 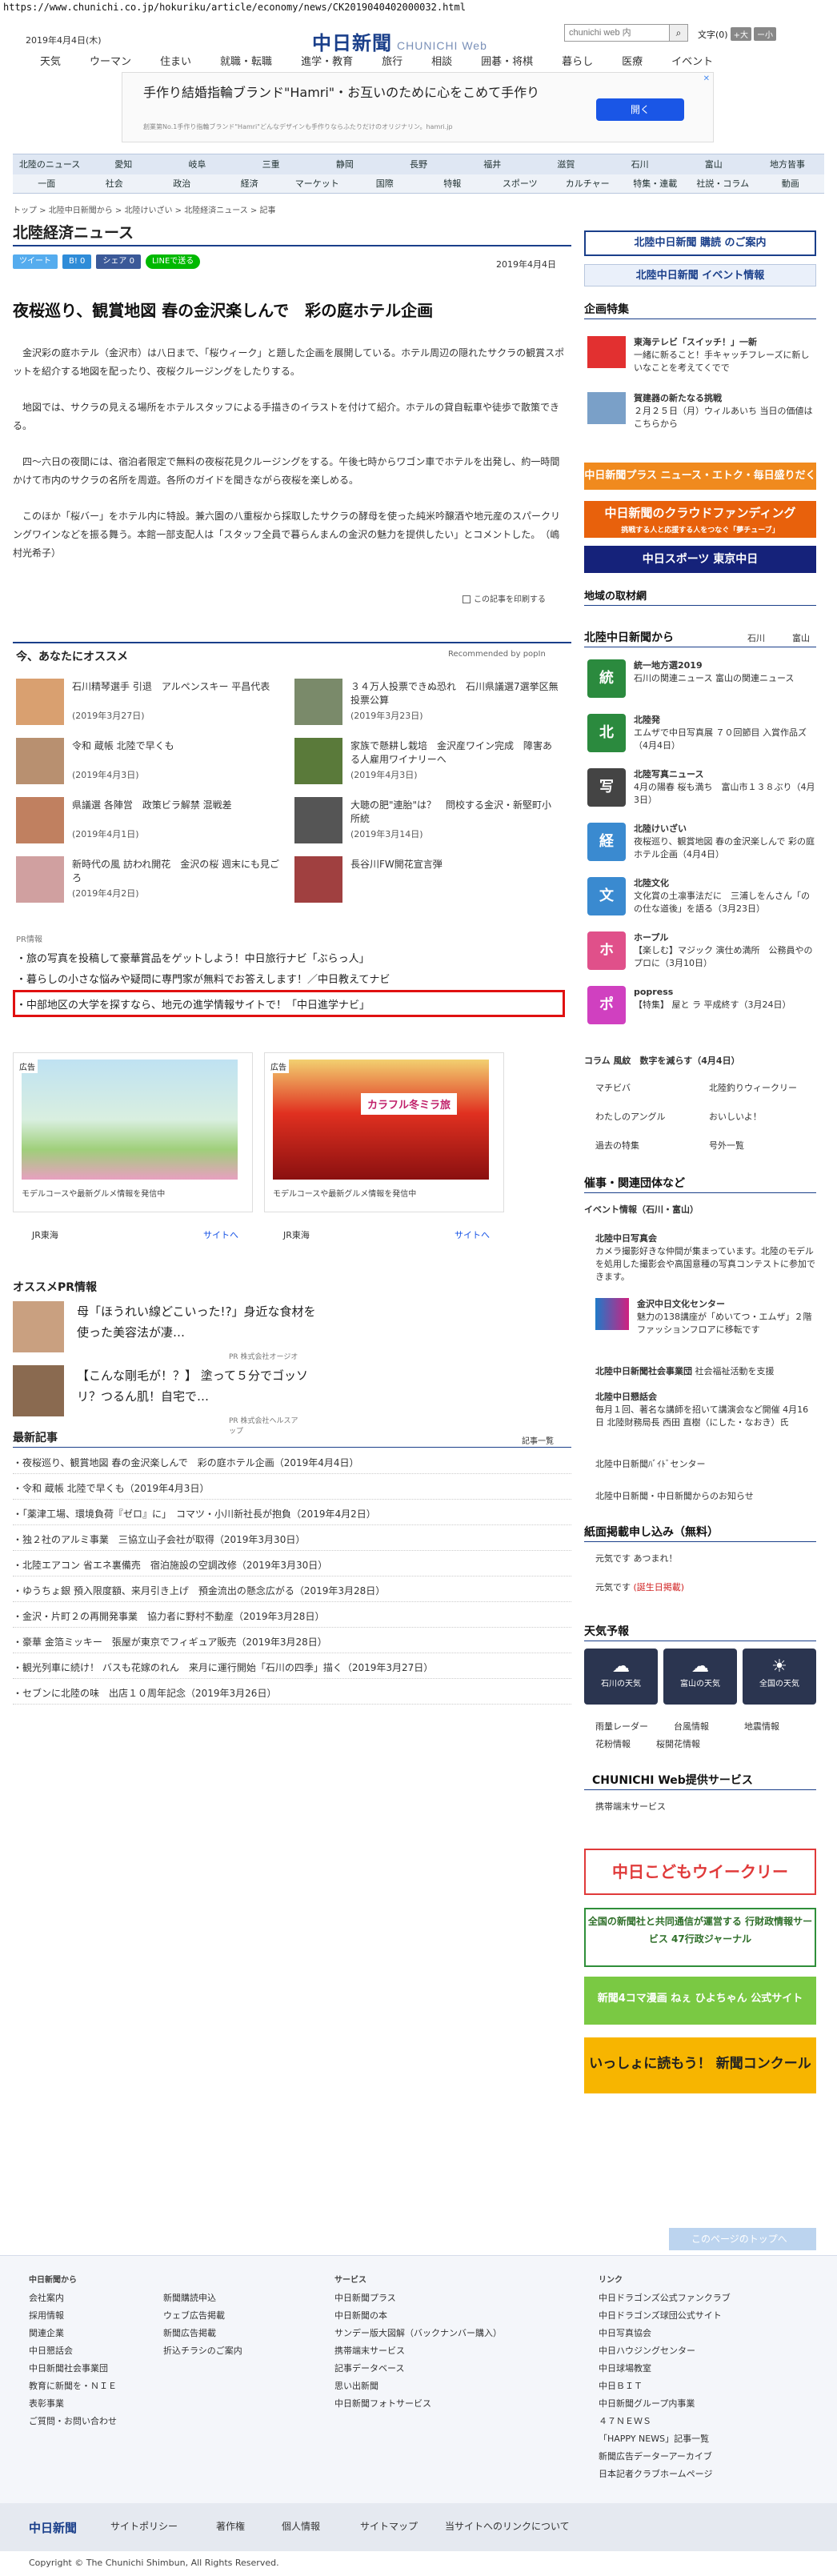 I want to click on category-nav-item: 一面, so click(x=47, y=183).